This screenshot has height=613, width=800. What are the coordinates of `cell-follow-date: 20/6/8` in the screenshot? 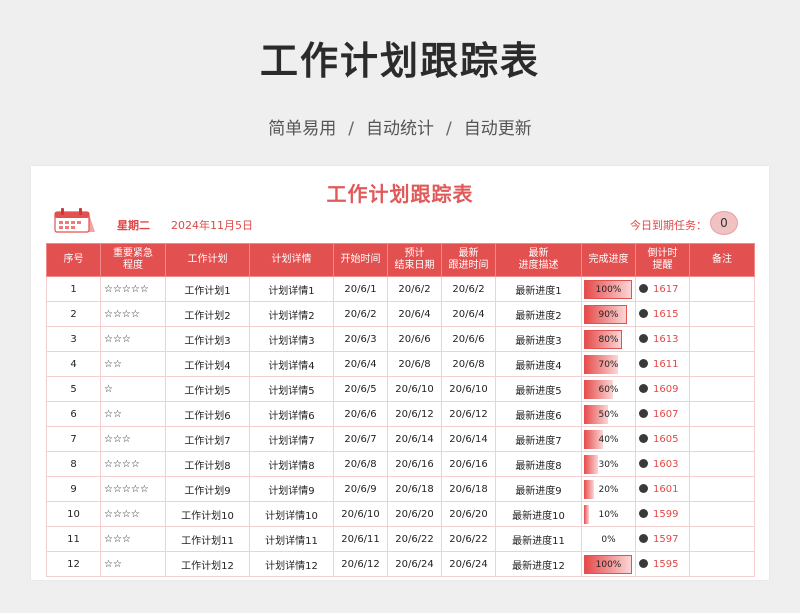 It's located at (468, 364).